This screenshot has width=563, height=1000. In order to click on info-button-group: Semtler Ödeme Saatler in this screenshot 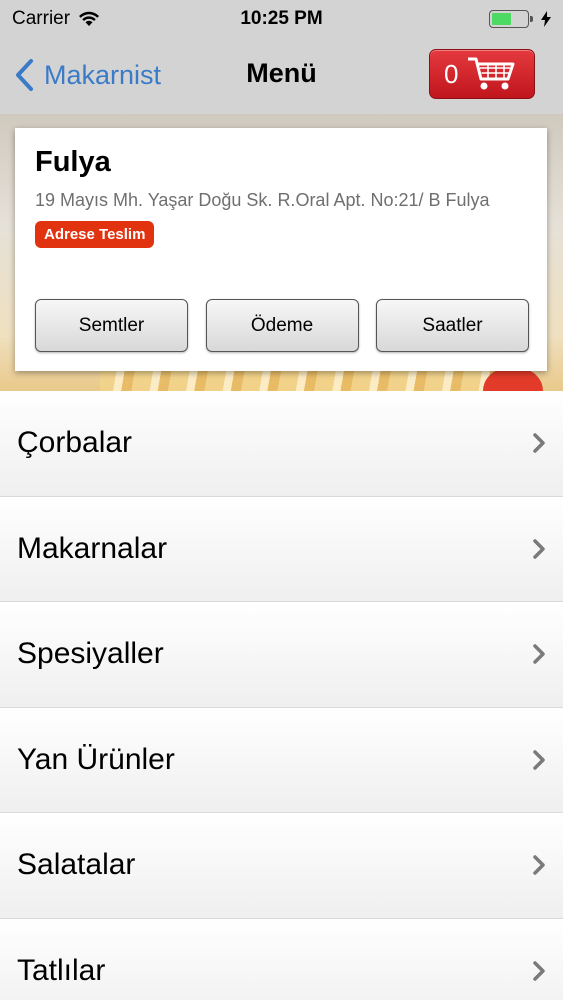, I will do `click(282, 325)`.